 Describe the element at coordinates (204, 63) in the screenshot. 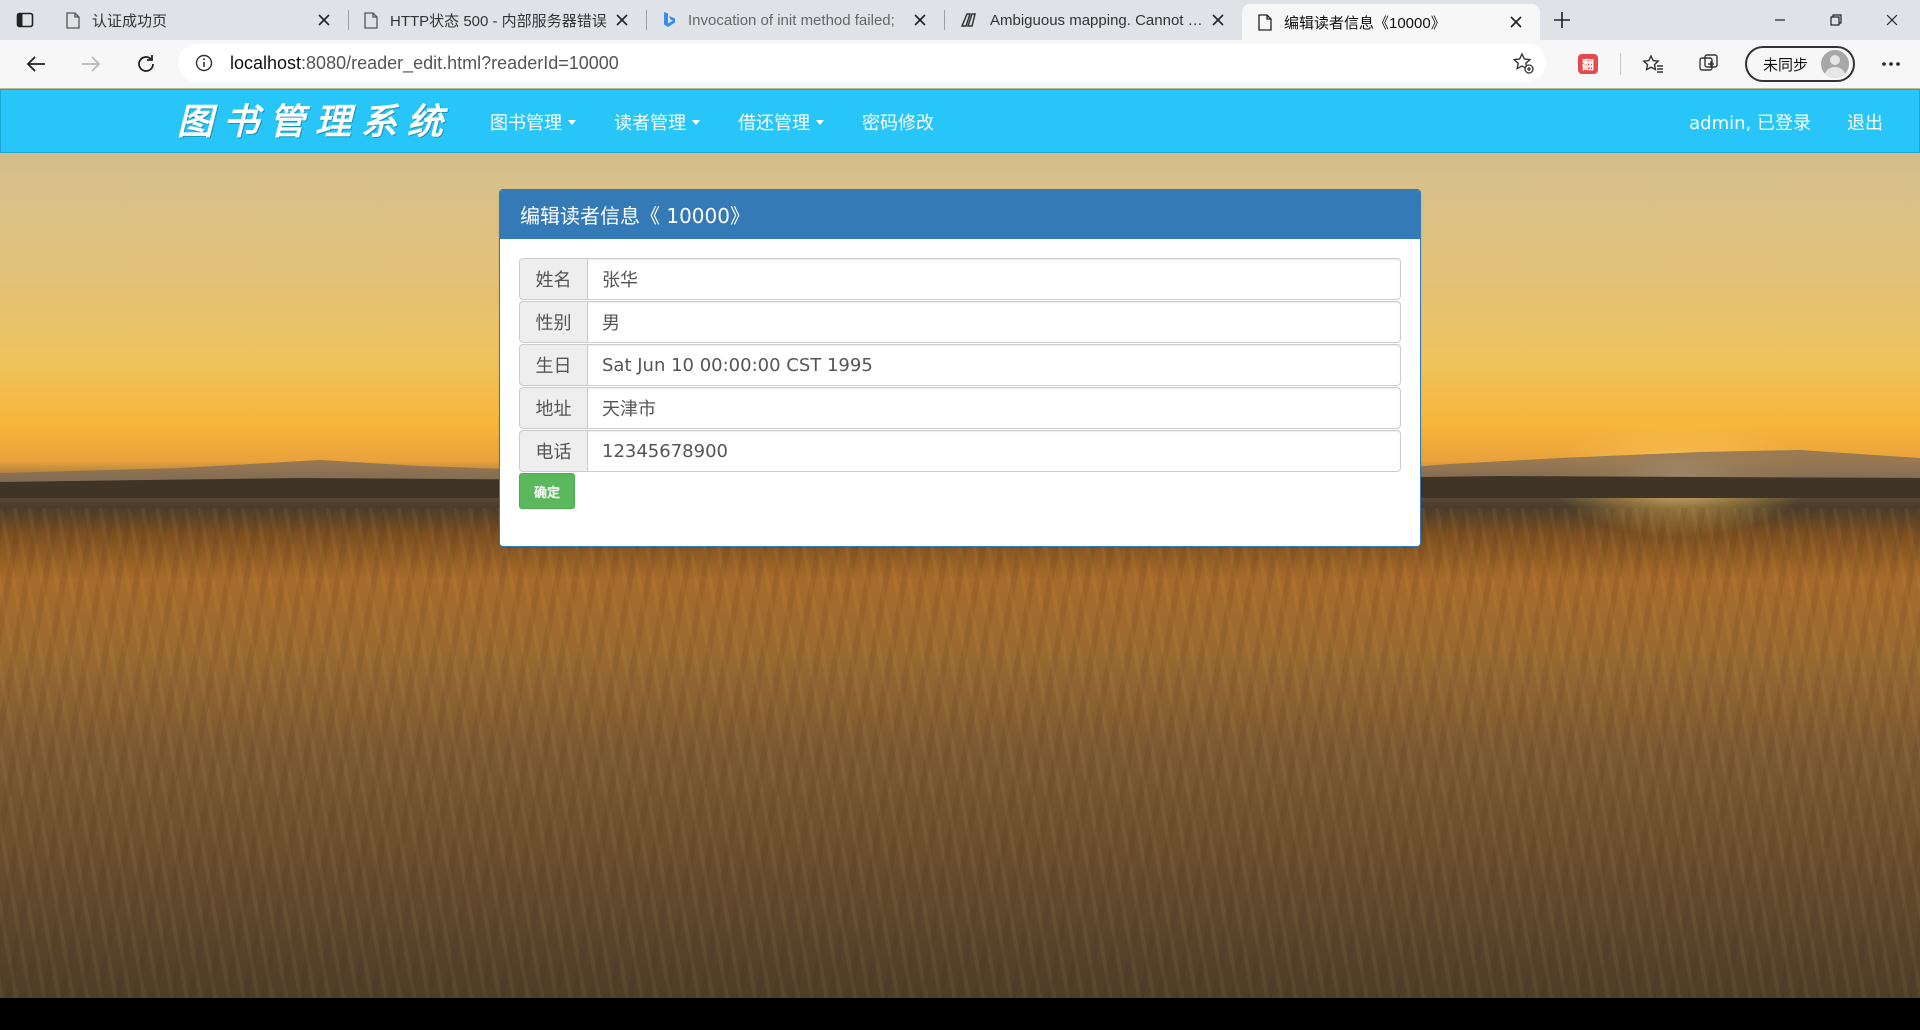

I see `site-info-icon` at that location.